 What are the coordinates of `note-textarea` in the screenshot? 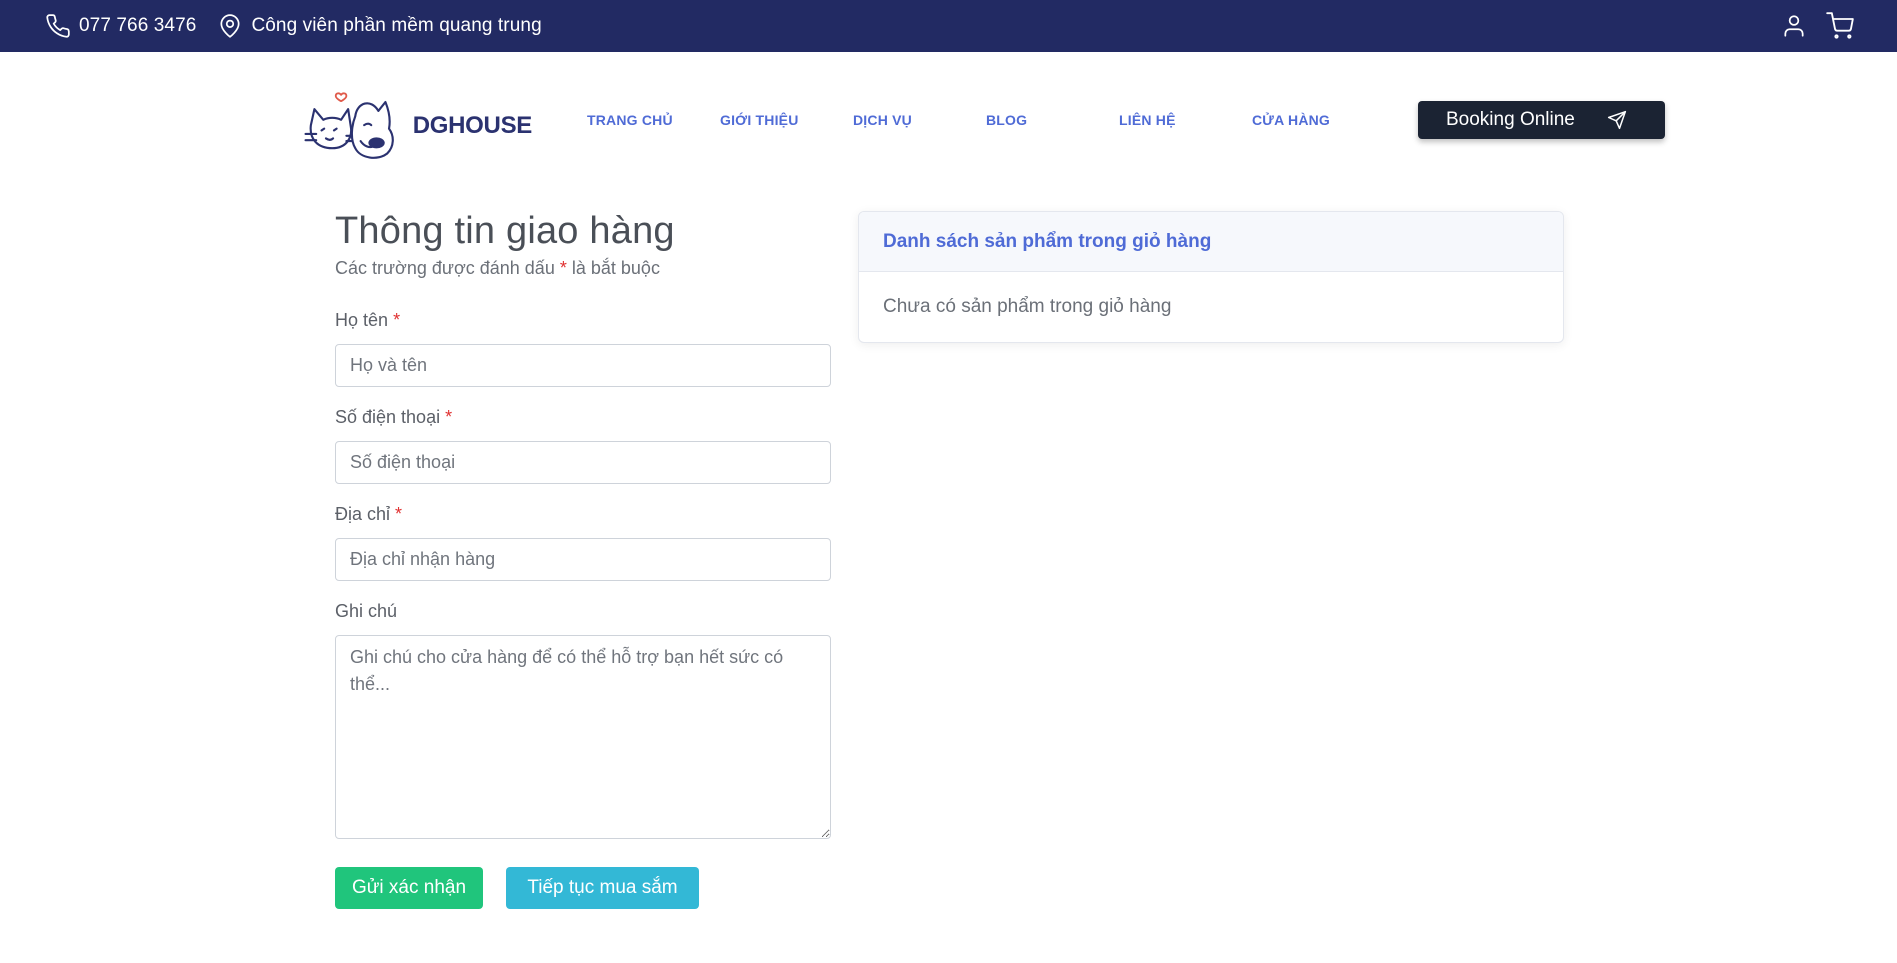 It's located at (583, 737).